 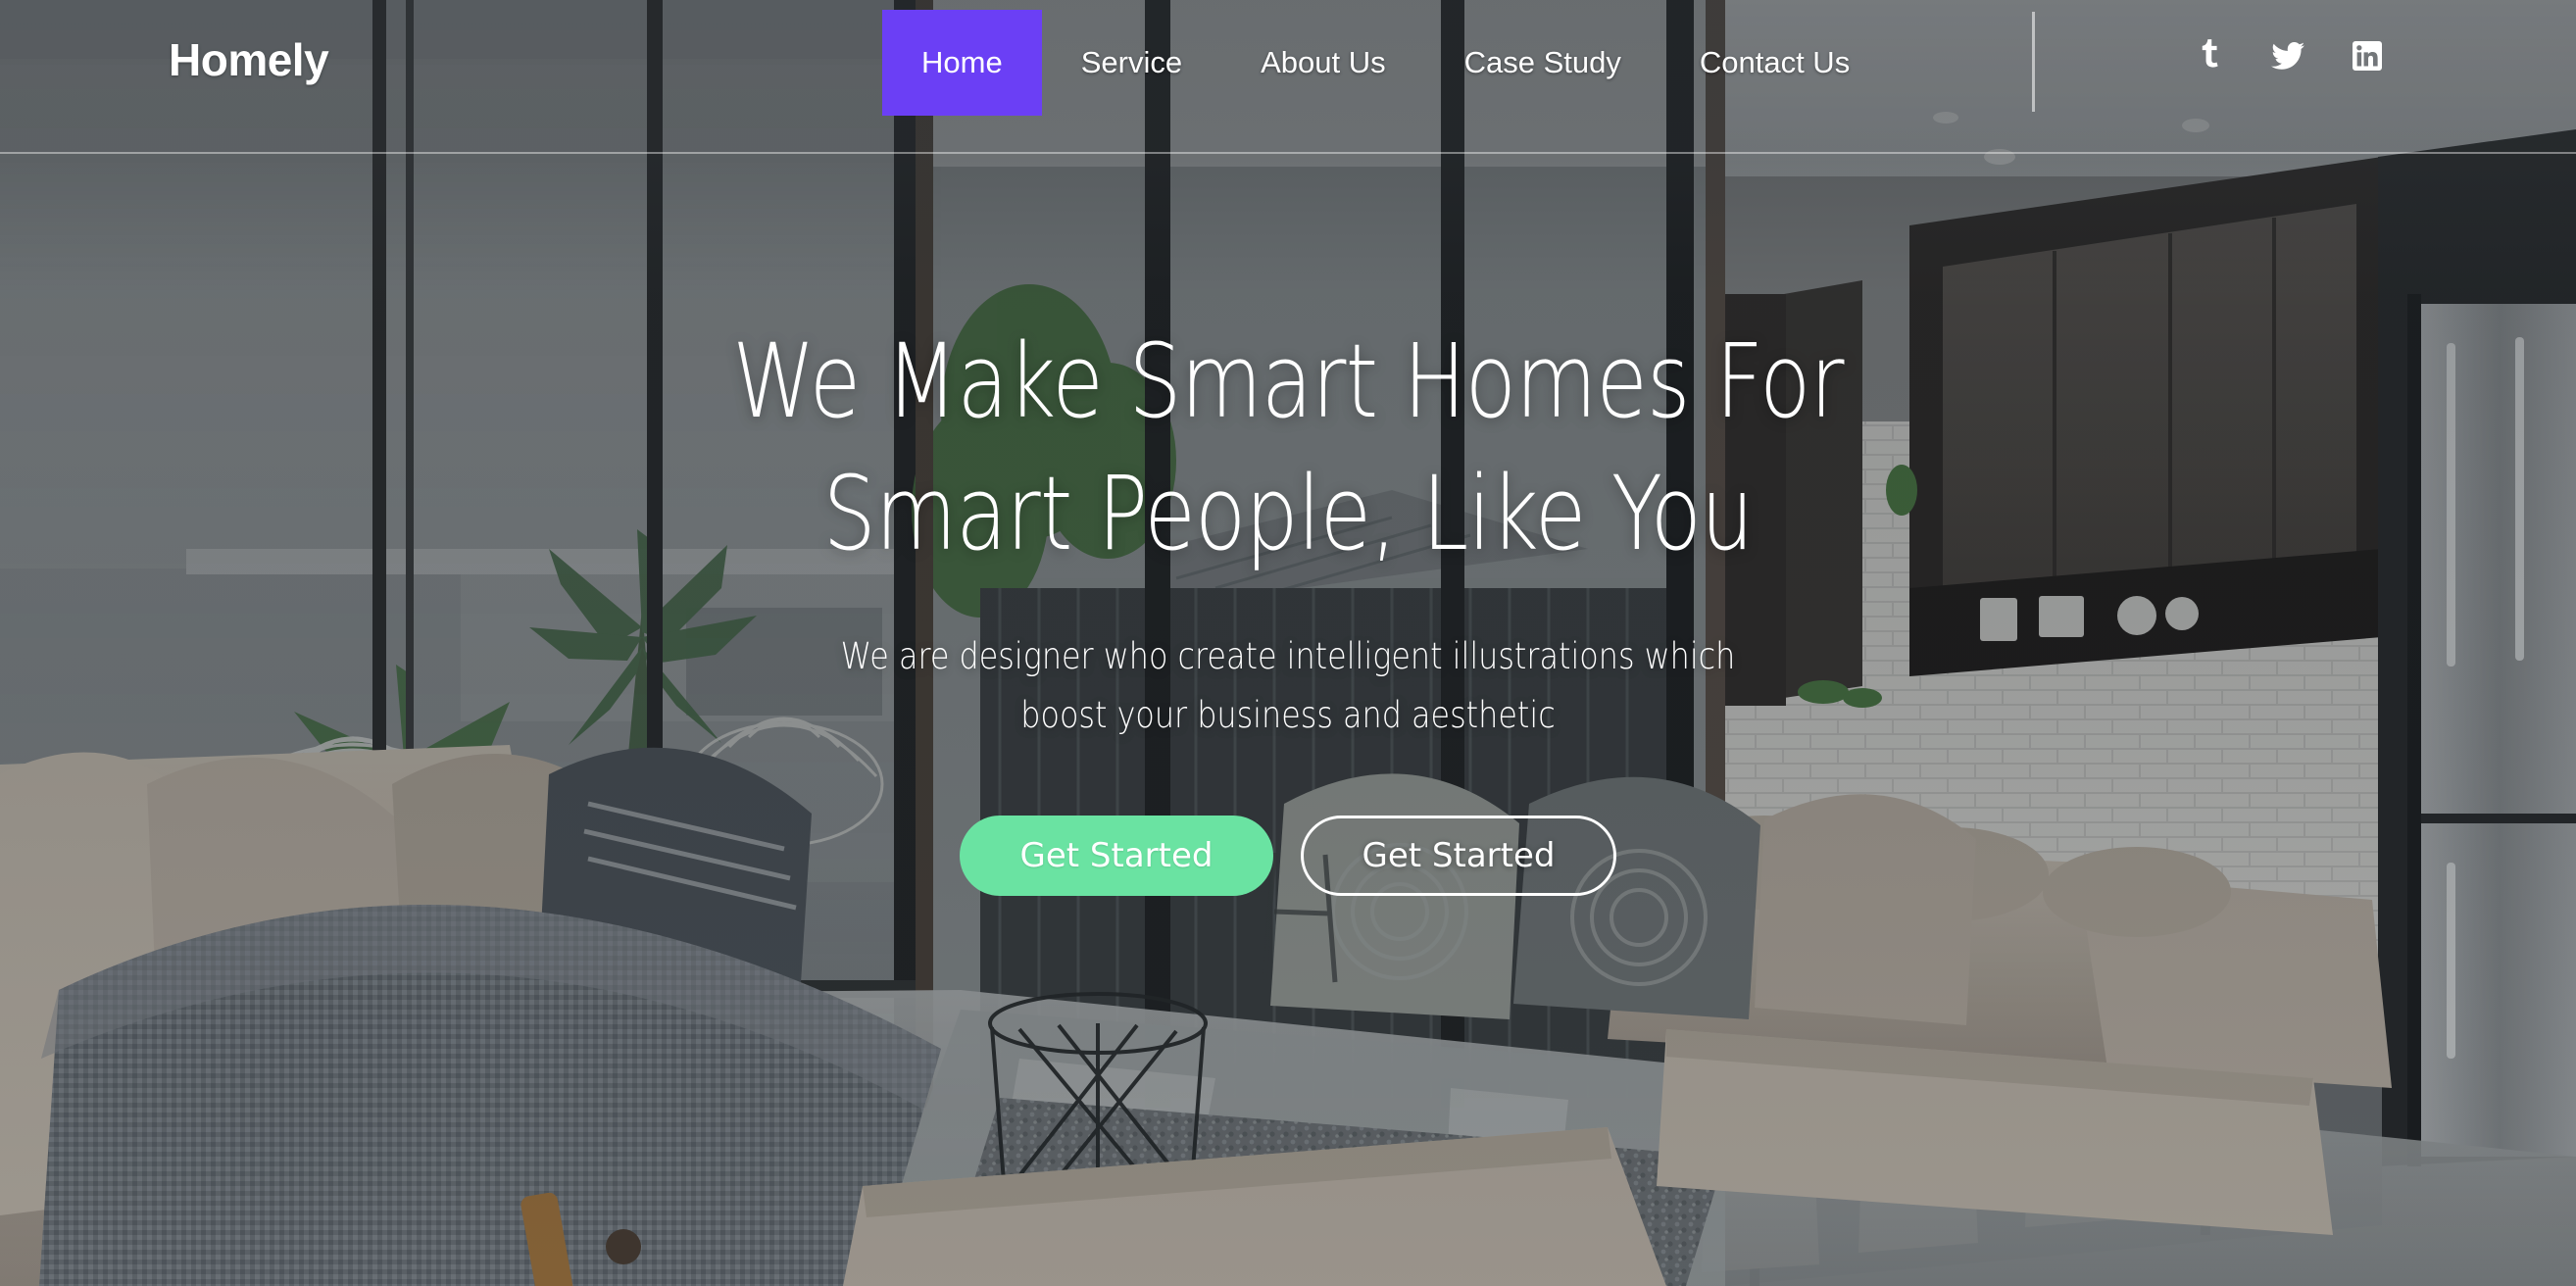 I want to click on nav-item-case-study-label: Case Study, so click(x=1542, y=62).